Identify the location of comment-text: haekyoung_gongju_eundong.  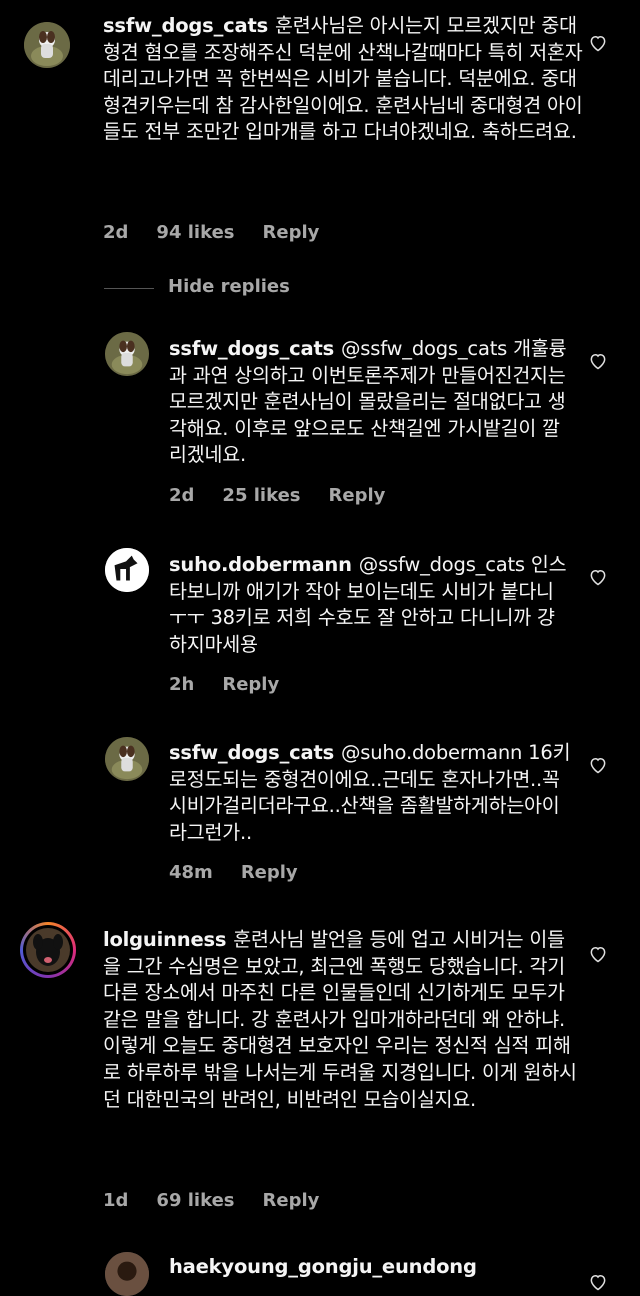
(379, 1267).